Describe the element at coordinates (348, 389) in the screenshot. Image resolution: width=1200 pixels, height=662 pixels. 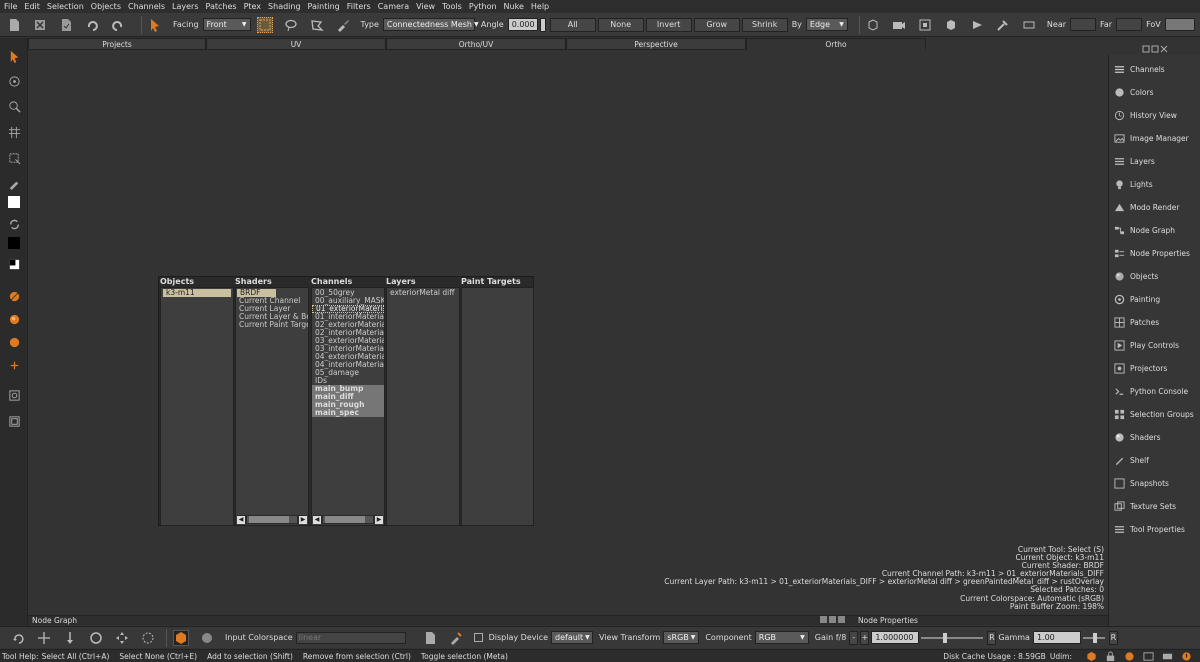
I see `list-item: main_bump` at that location.